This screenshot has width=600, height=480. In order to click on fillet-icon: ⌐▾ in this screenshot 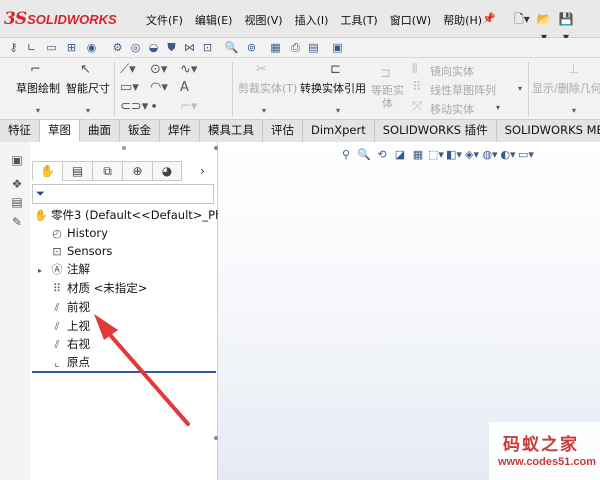, I will do `click(188, 106)`.